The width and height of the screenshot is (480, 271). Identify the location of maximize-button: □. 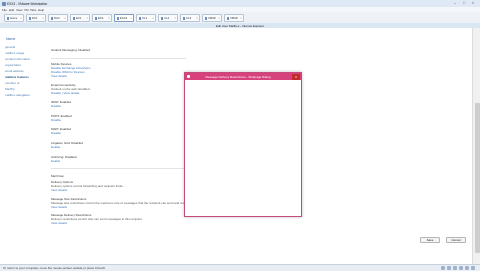
(464, 3).